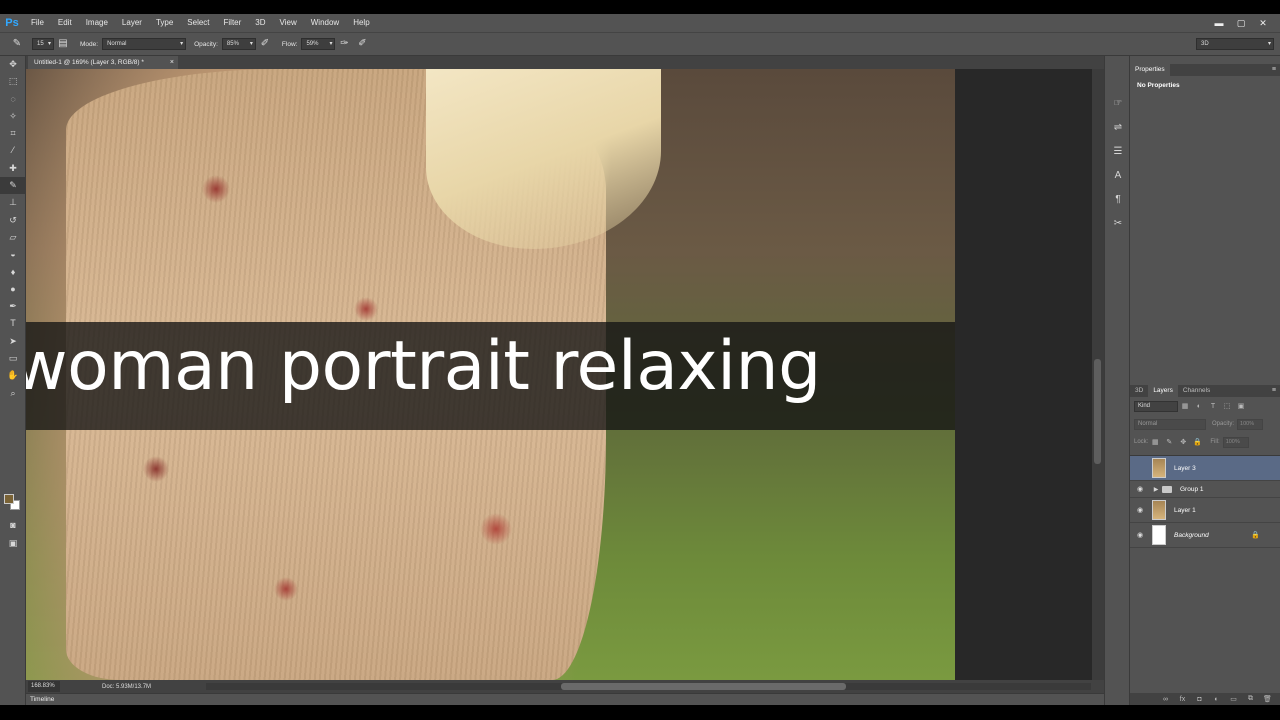  What do you see at coordinates (1263, 23) in the screenshot?
I see `close-button: ✕` at bounding box center [1263, 23].